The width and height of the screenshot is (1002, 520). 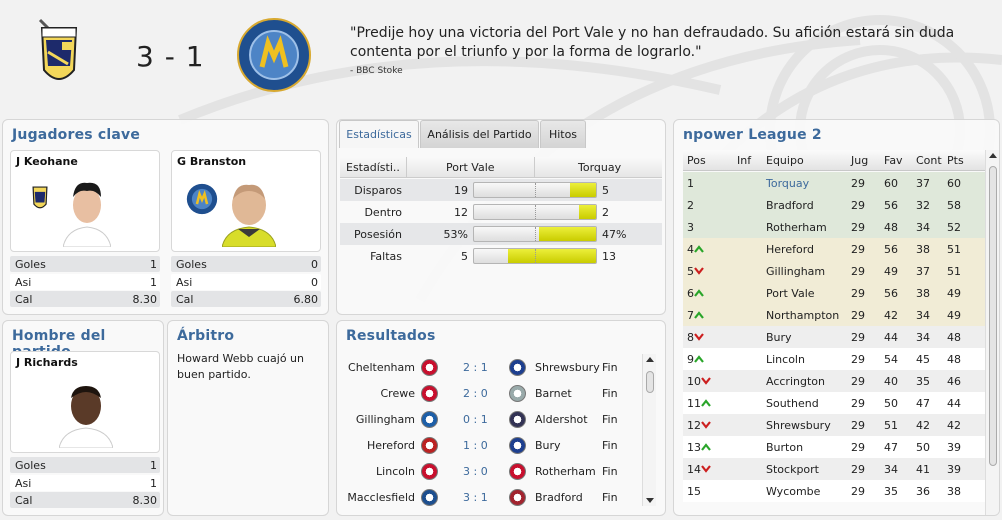 What do you see at coordinates (796, 227) in the screenshot?
I see `league-team: Rotherham` at bounding box center [796, 227].